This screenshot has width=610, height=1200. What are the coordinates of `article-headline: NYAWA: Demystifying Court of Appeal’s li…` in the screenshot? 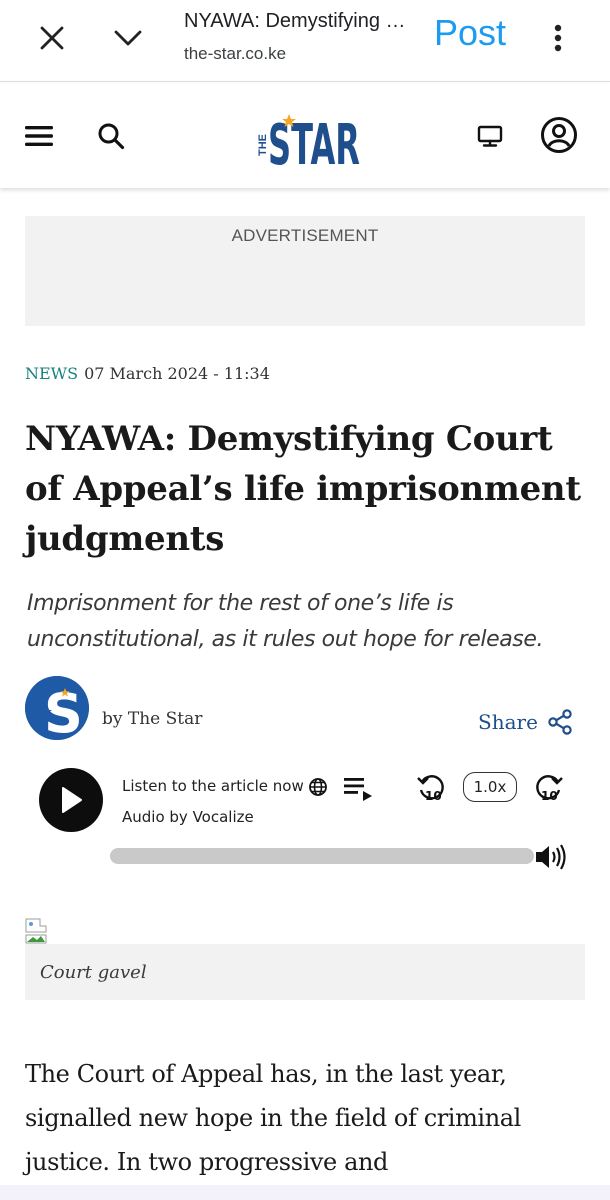 It's located at (303, 489).